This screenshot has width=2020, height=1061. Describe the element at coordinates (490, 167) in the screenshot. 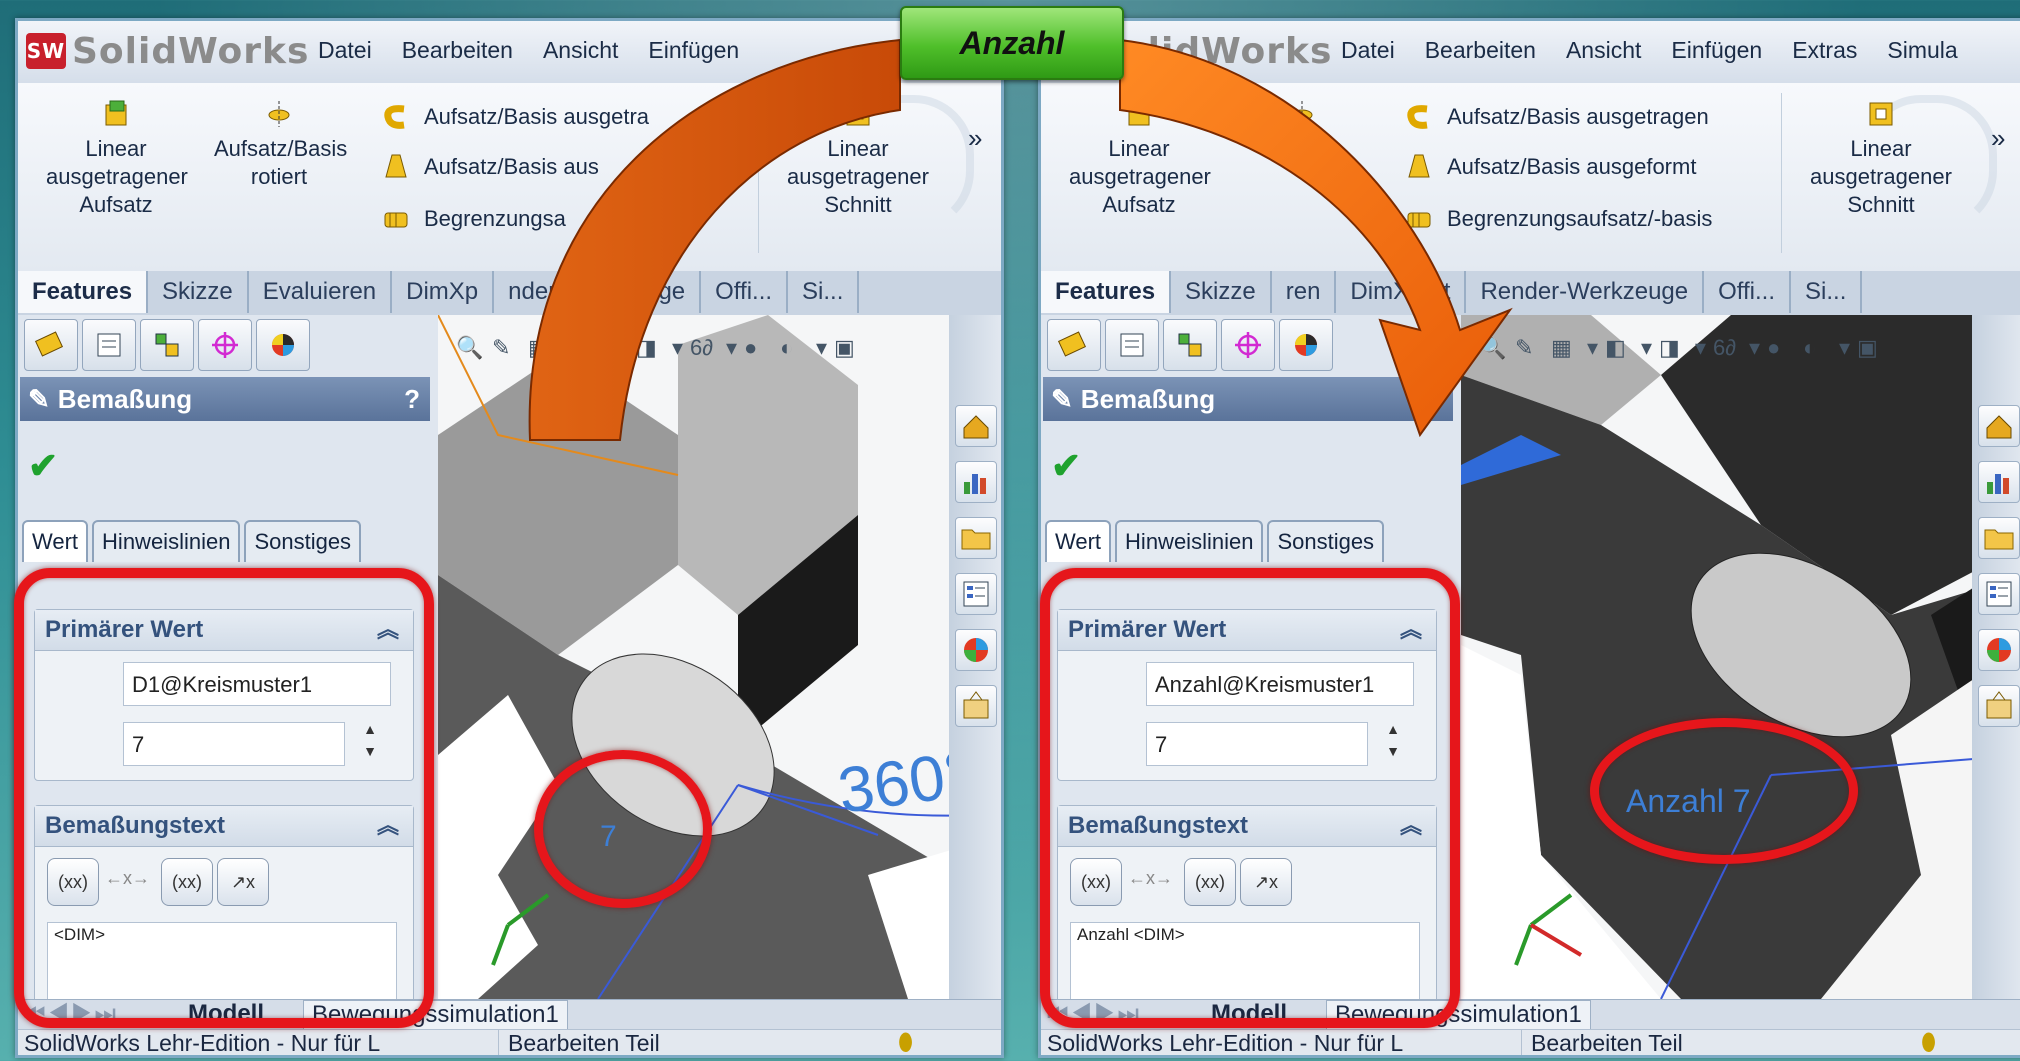

I see `lofted-boss-button: Aufsatz/Basis aus` at that location.